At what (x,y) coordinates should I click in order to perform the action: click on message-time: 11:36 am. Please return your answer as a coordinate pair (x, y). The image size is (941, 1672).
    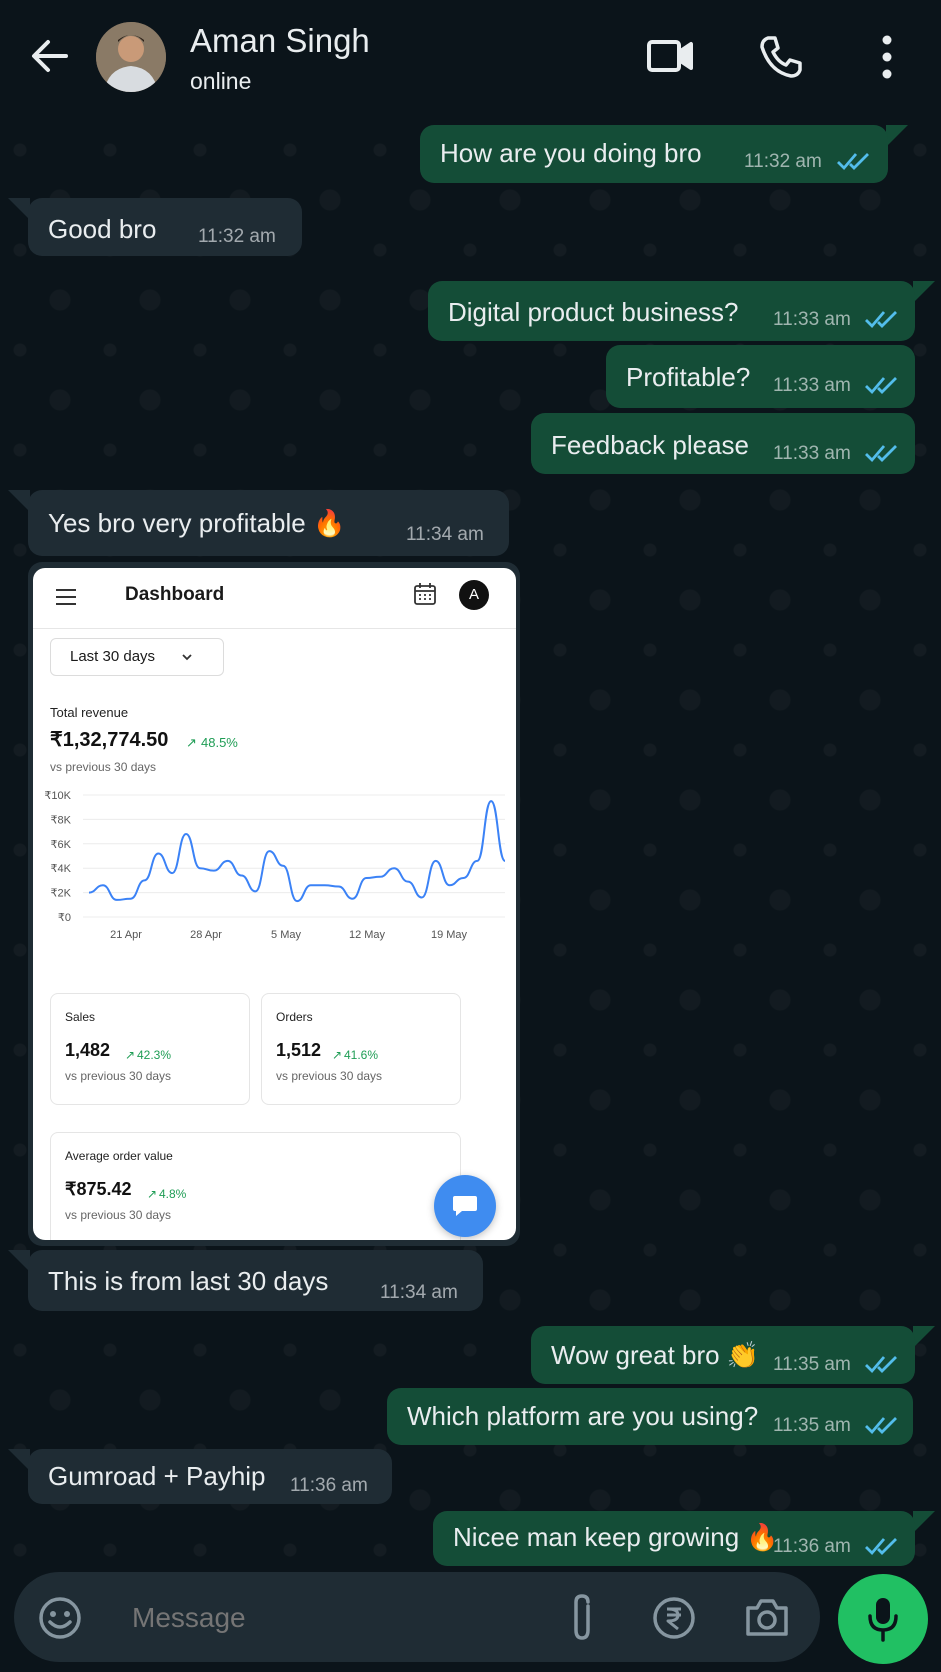
    Looking at the image, I should click on (812, 1546).